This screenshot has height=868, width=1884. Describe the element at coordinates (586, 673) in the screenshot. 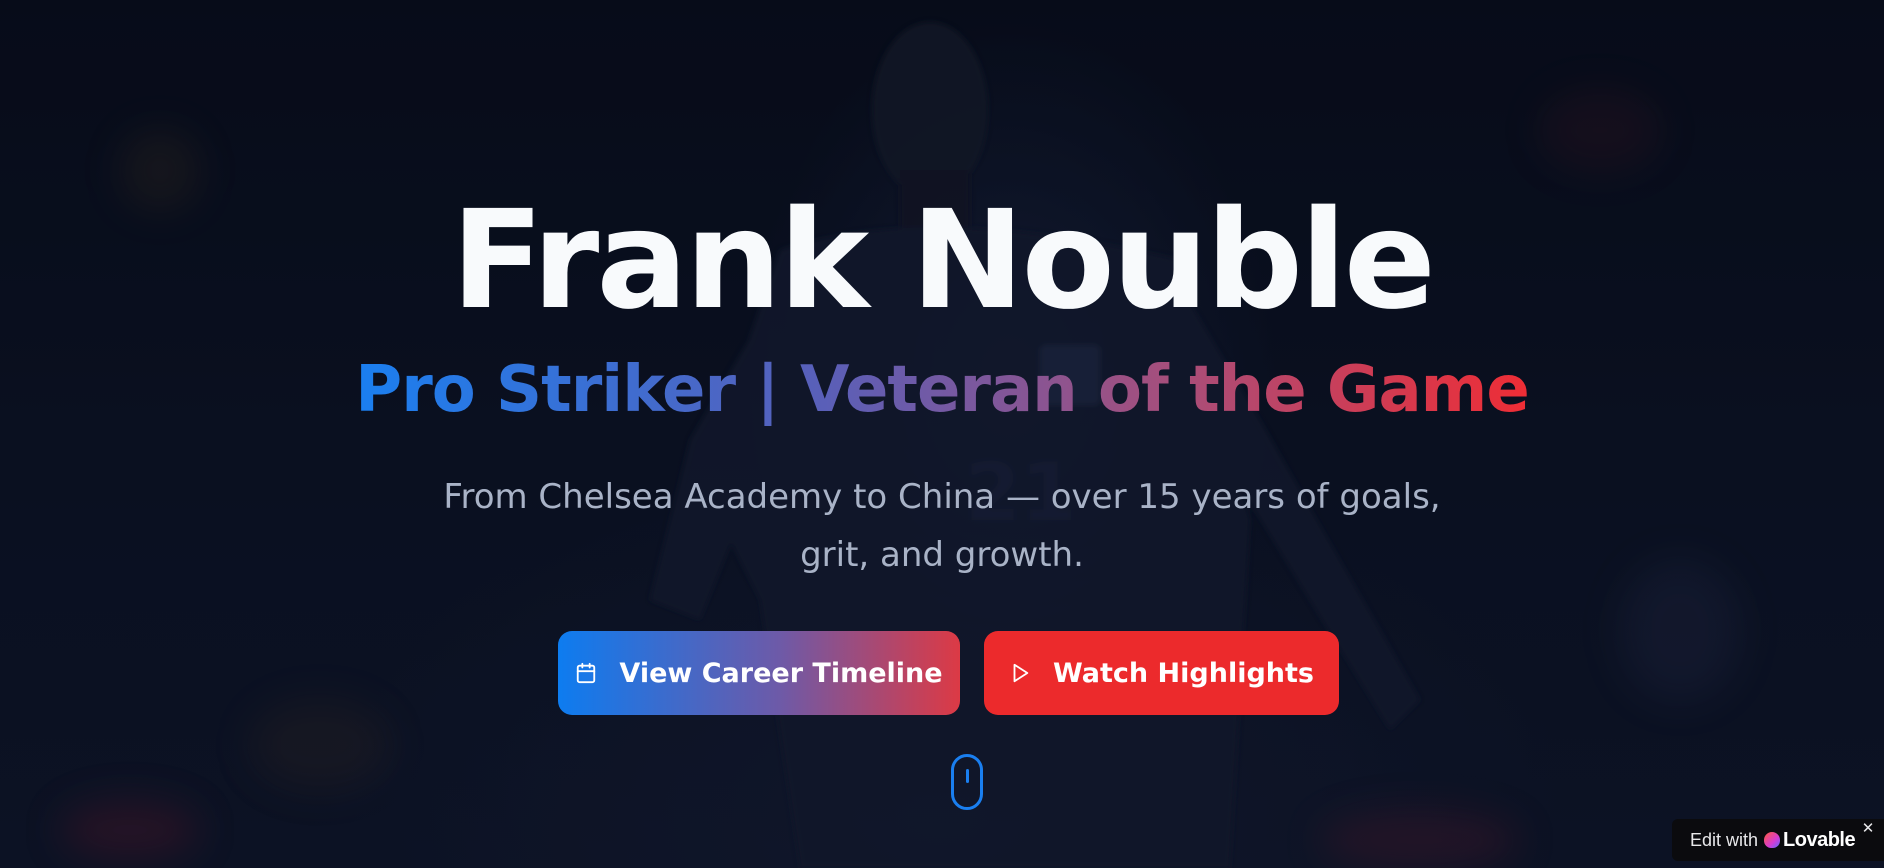

I see `calendar-icon` at that location.